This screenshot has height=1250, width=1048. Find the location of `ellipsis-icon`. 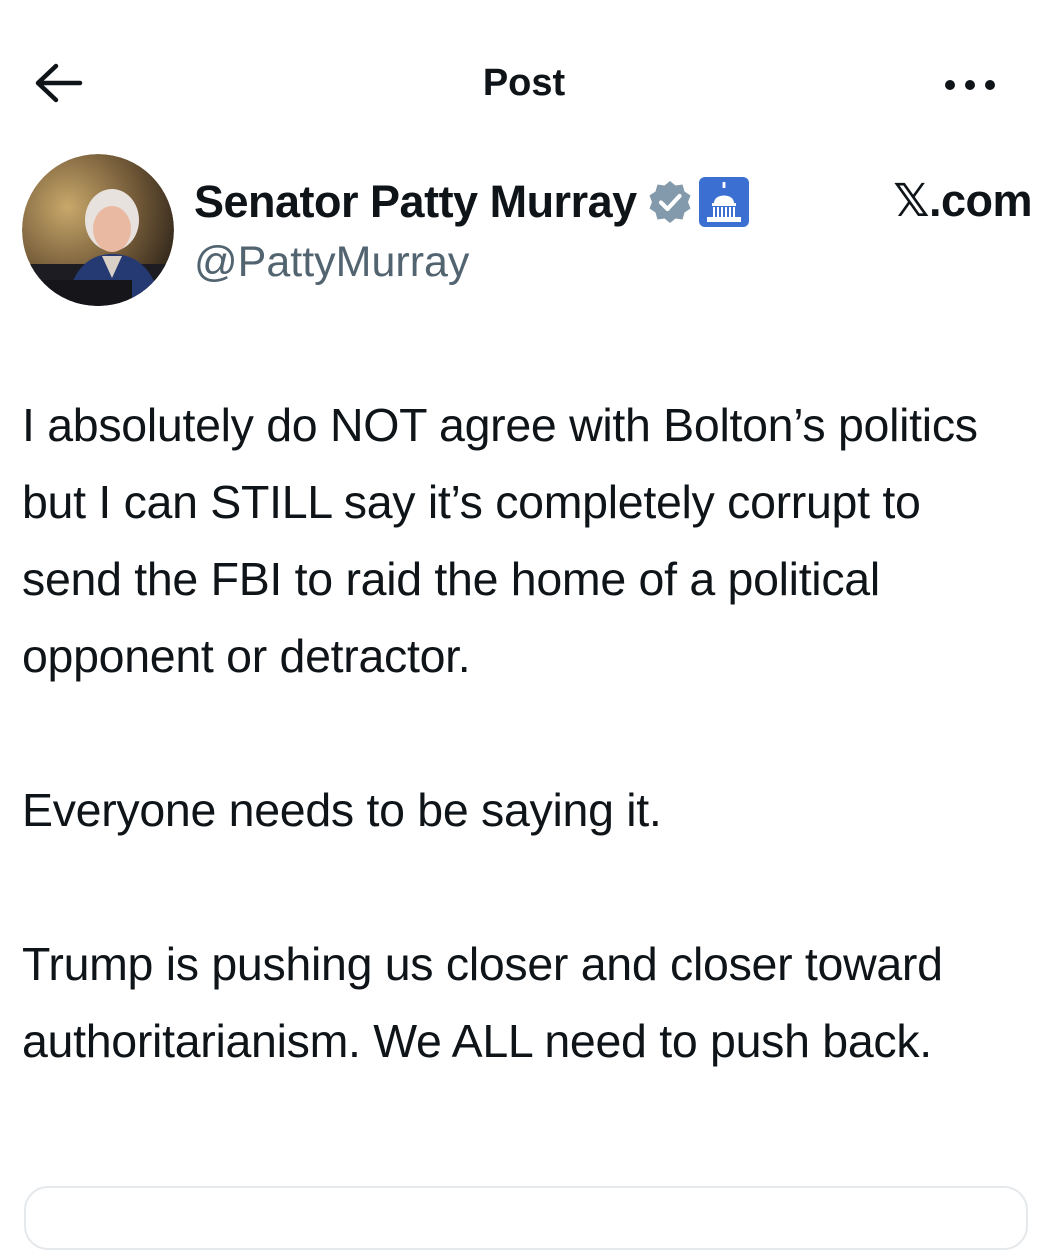

ellipsis-icon is located at coordinates (970, 85).